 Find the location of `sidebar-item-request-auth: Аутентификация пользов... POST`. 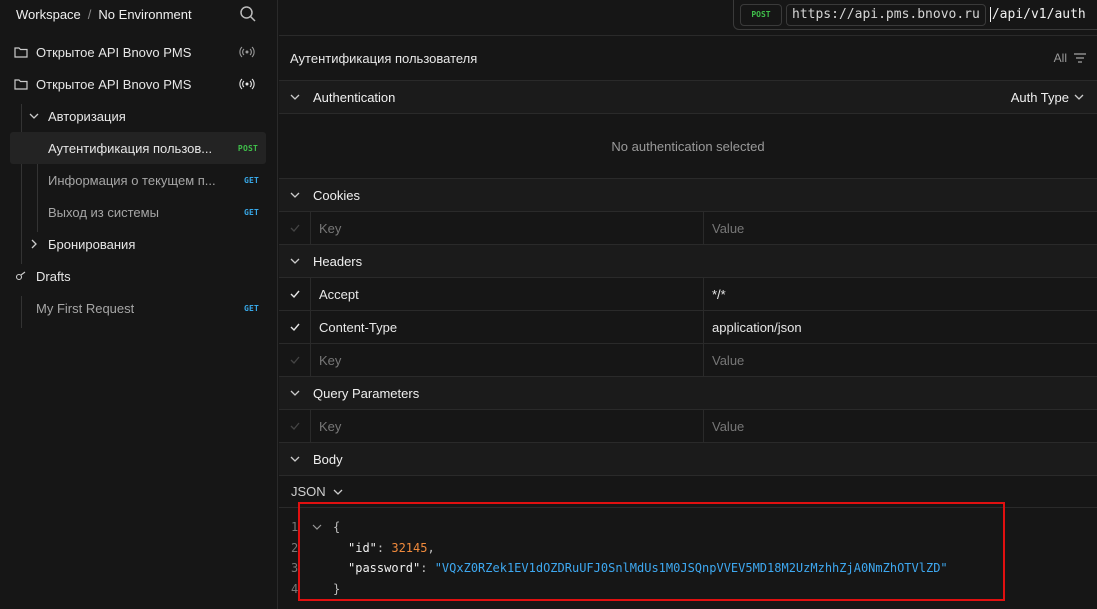

sidebar-item-request-auth: Аутентификация пользов... POST is located at coordinates (138, 148).